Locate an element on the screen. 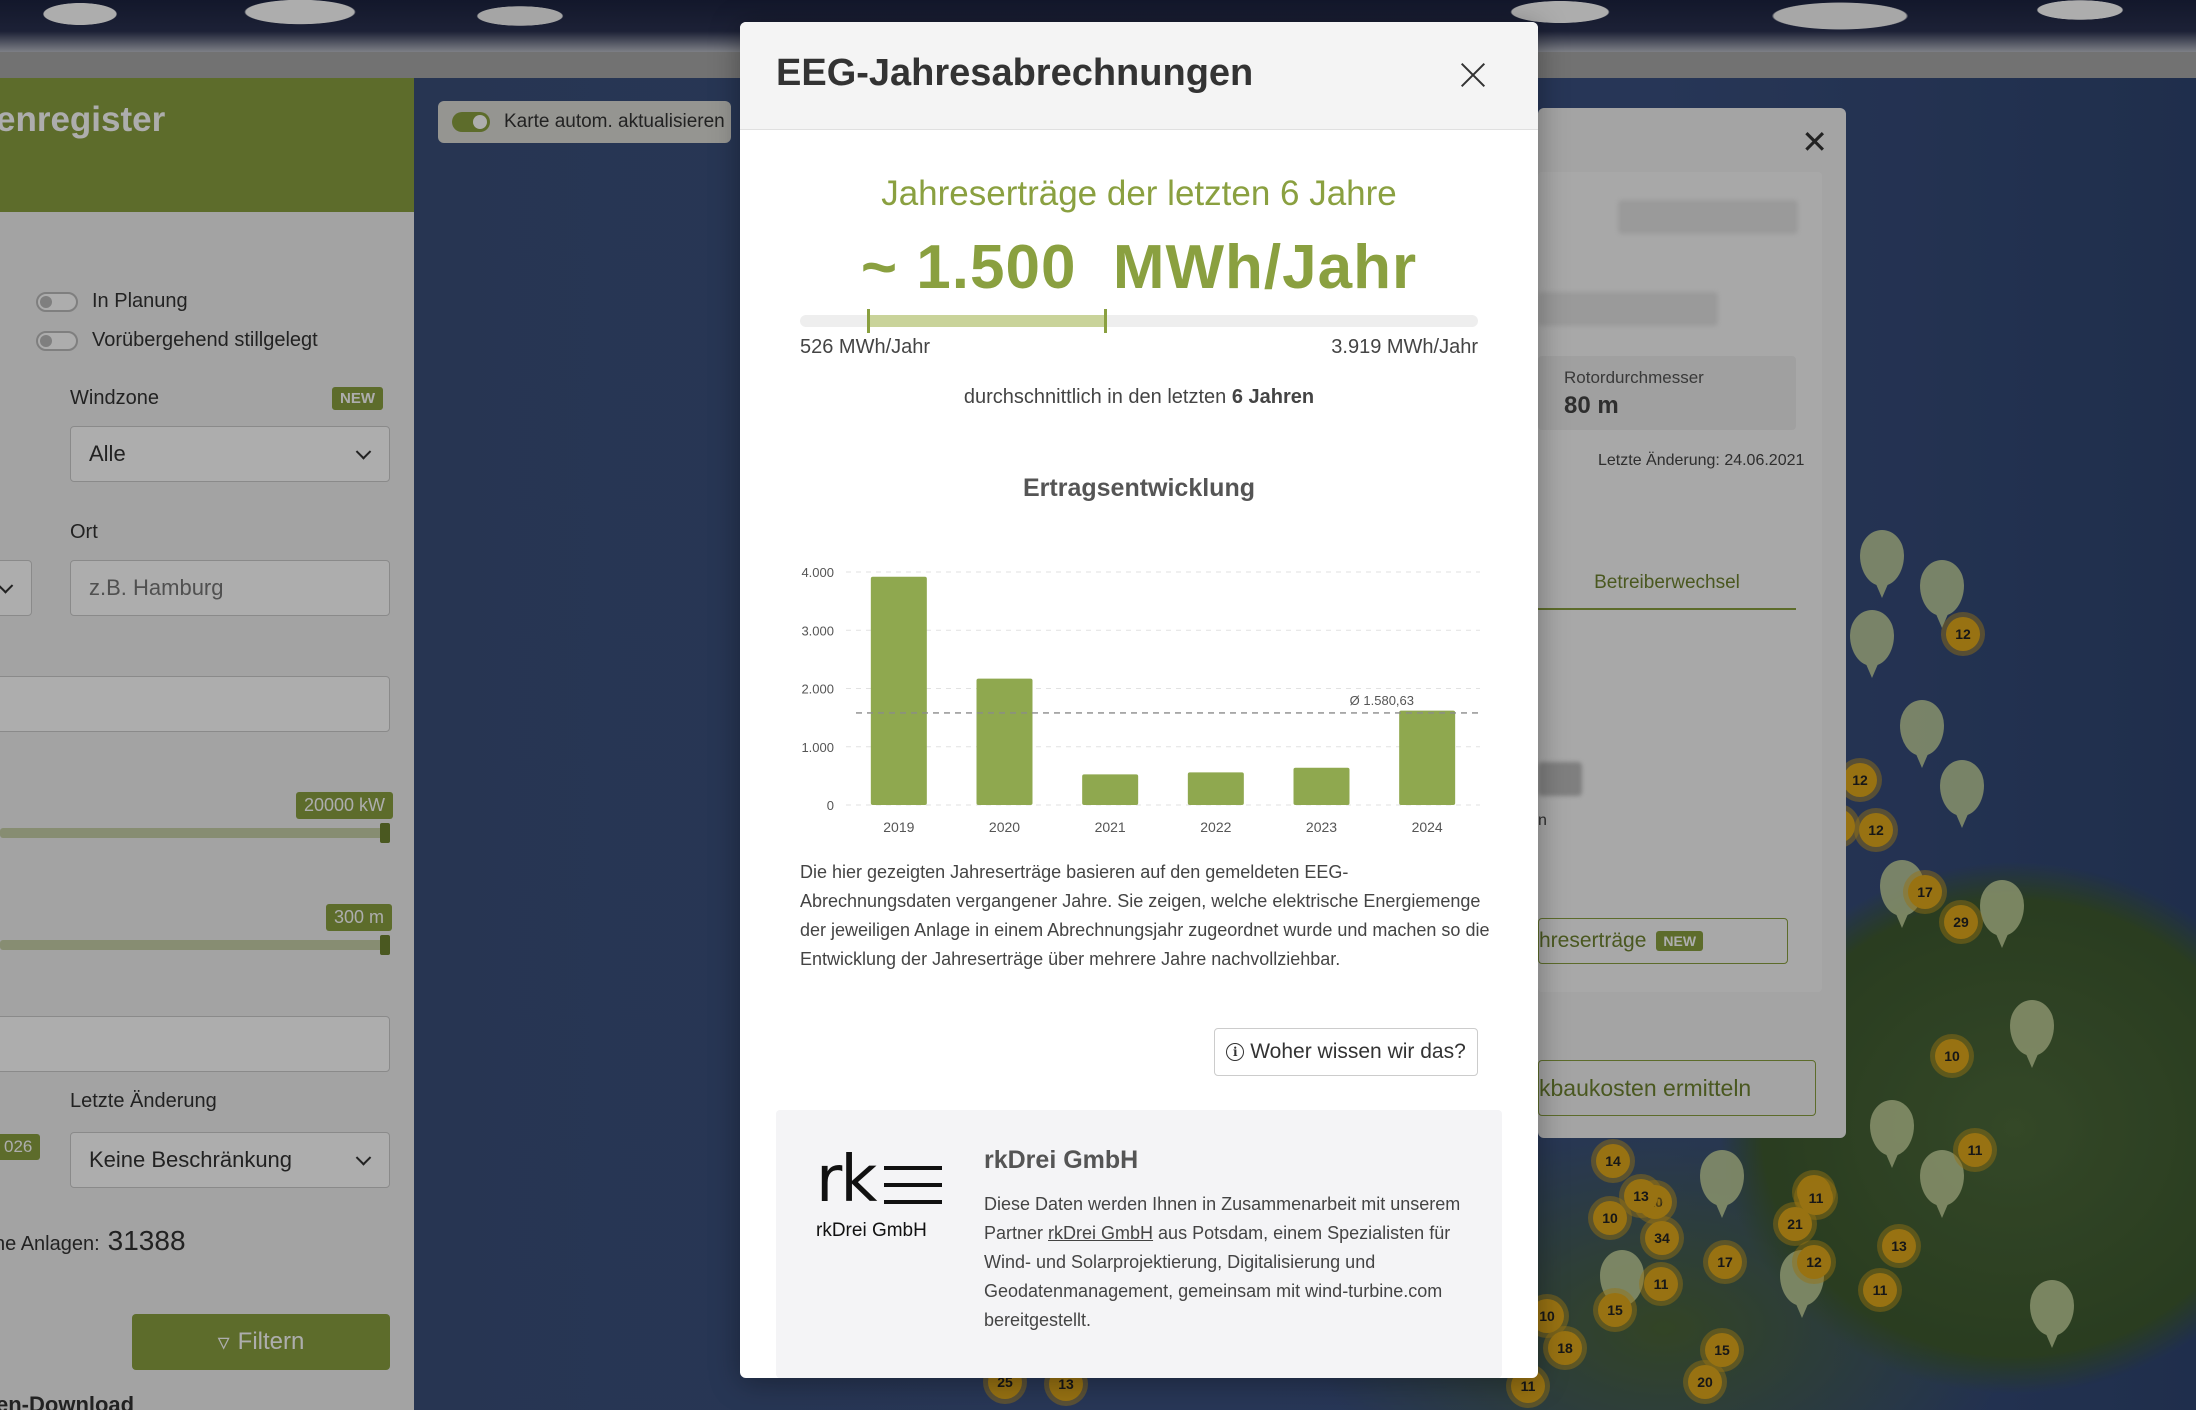  average-caption: durchschnittlich in den letzten 6 Jahren is located at coordinates (1139, 397).